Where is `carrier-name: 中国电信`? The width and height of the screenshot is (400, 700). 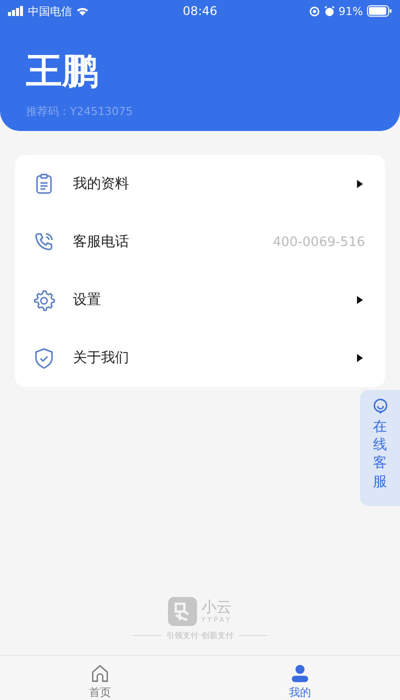 carrier-name: 中国电信 is located at coordinates (50, 11).